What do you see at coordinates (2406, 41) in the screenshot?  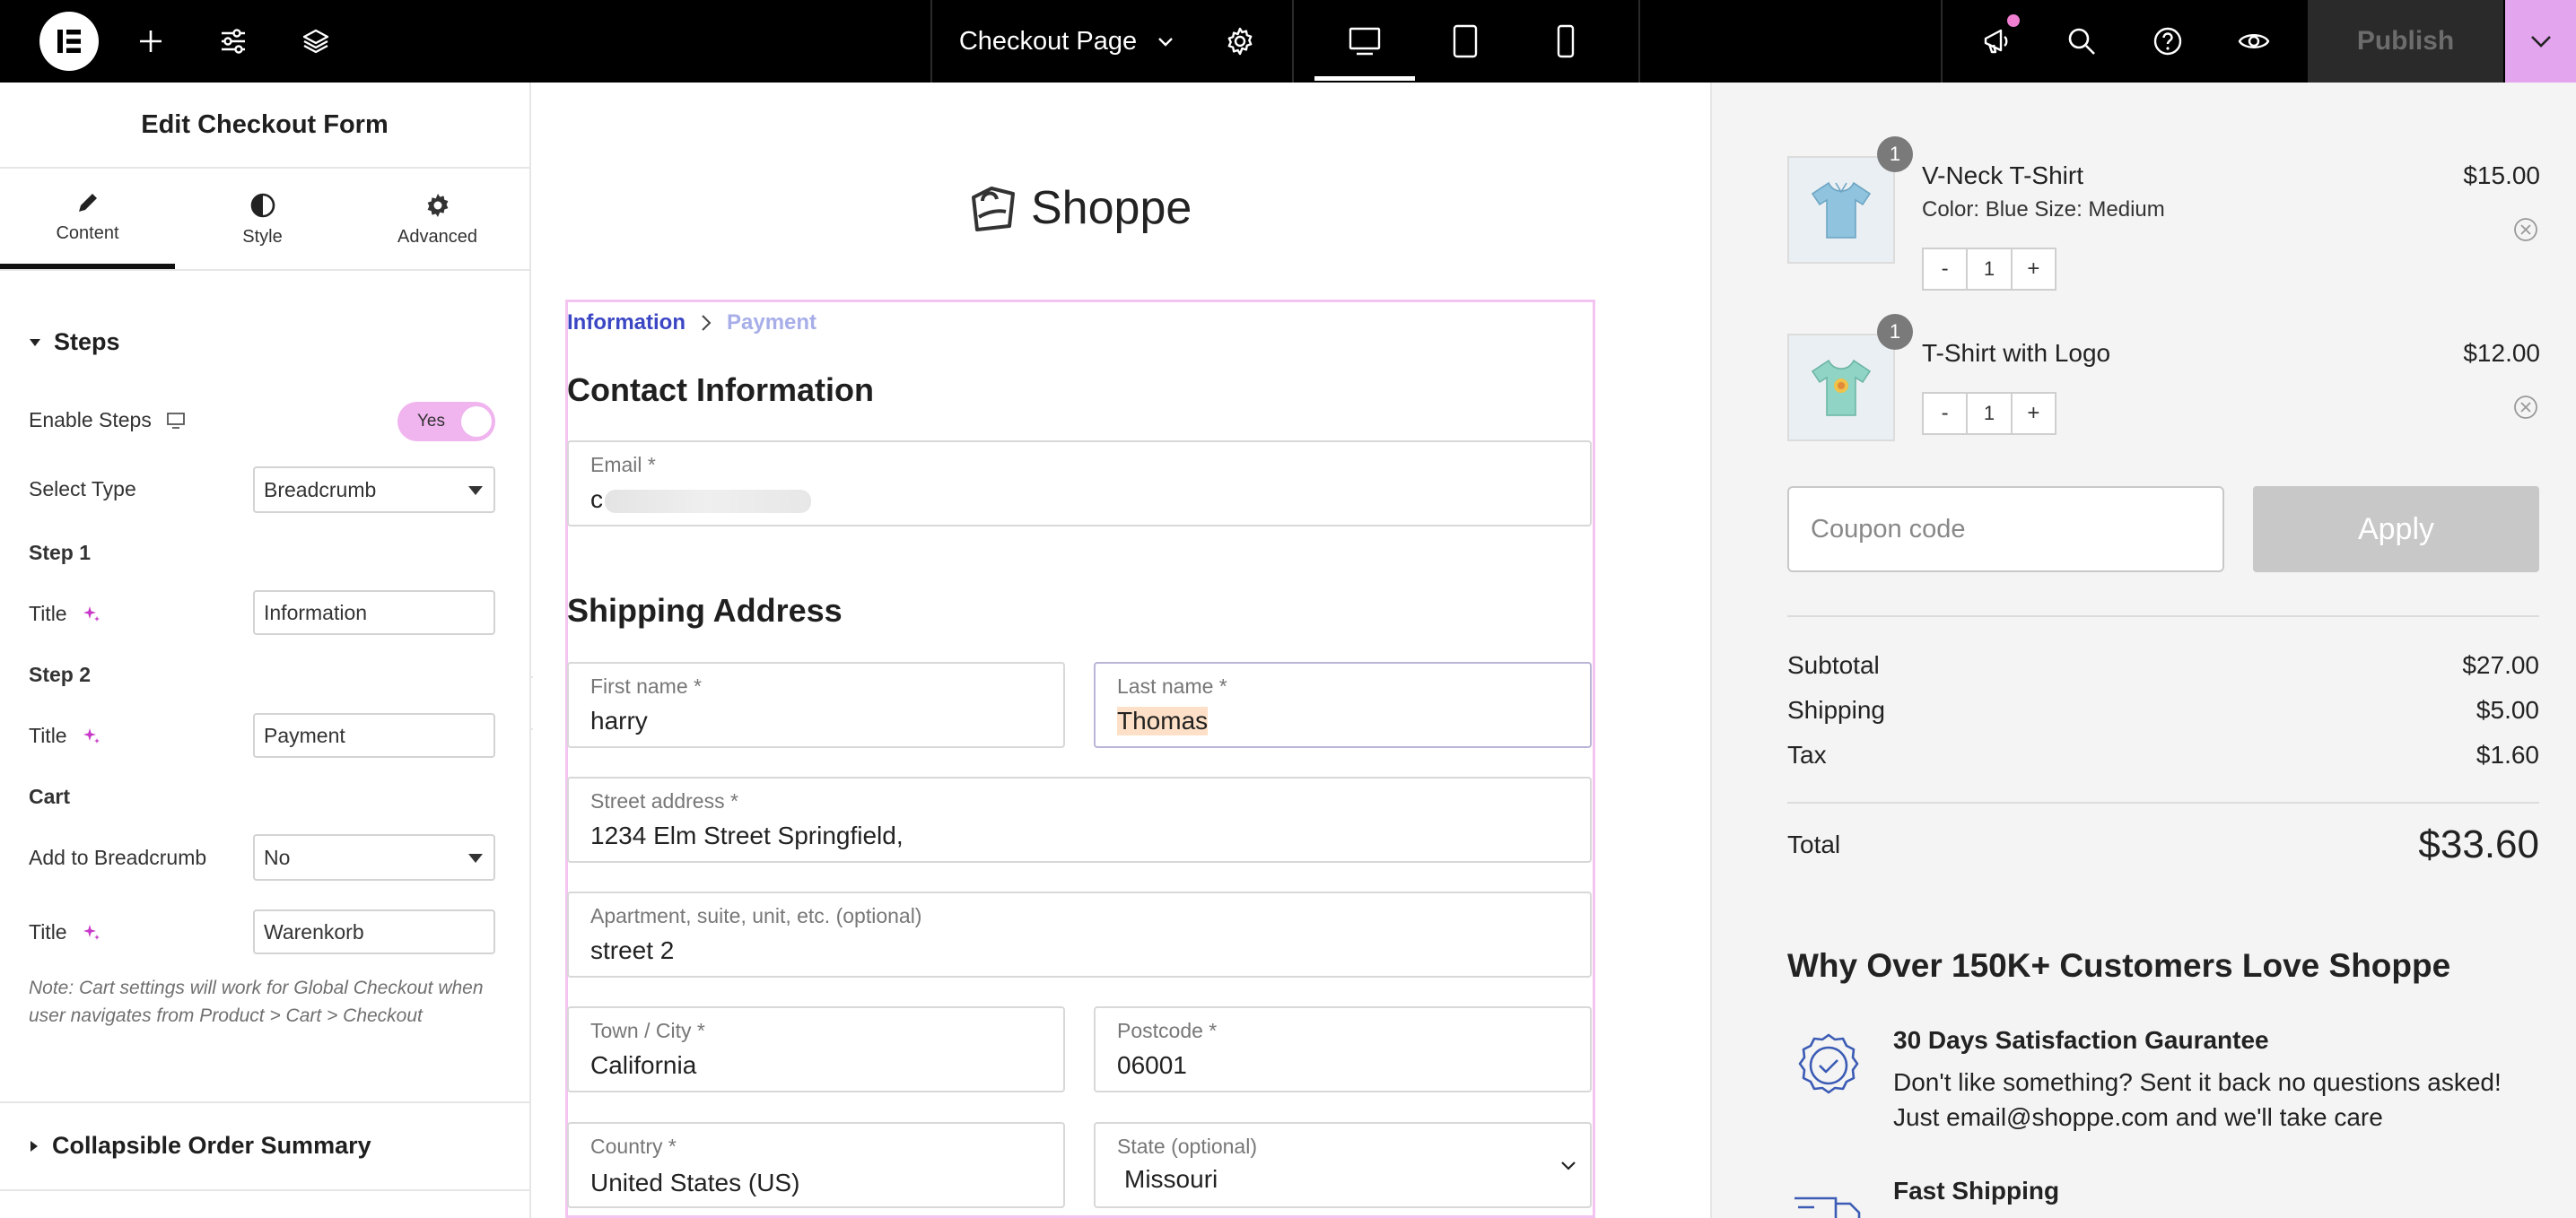 I see `publish-button: Publish` at bounding box center [2406, 41].